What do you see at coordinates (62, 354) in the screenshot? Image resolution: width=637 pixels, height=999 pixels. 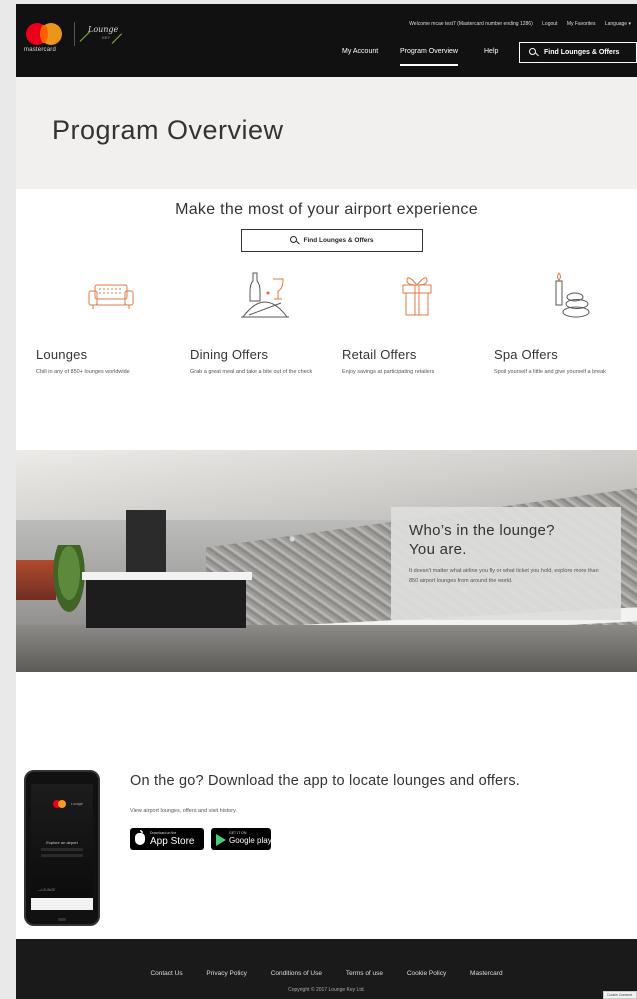 I see `benefit-title: Lounges` at bounding box center [62, 354].